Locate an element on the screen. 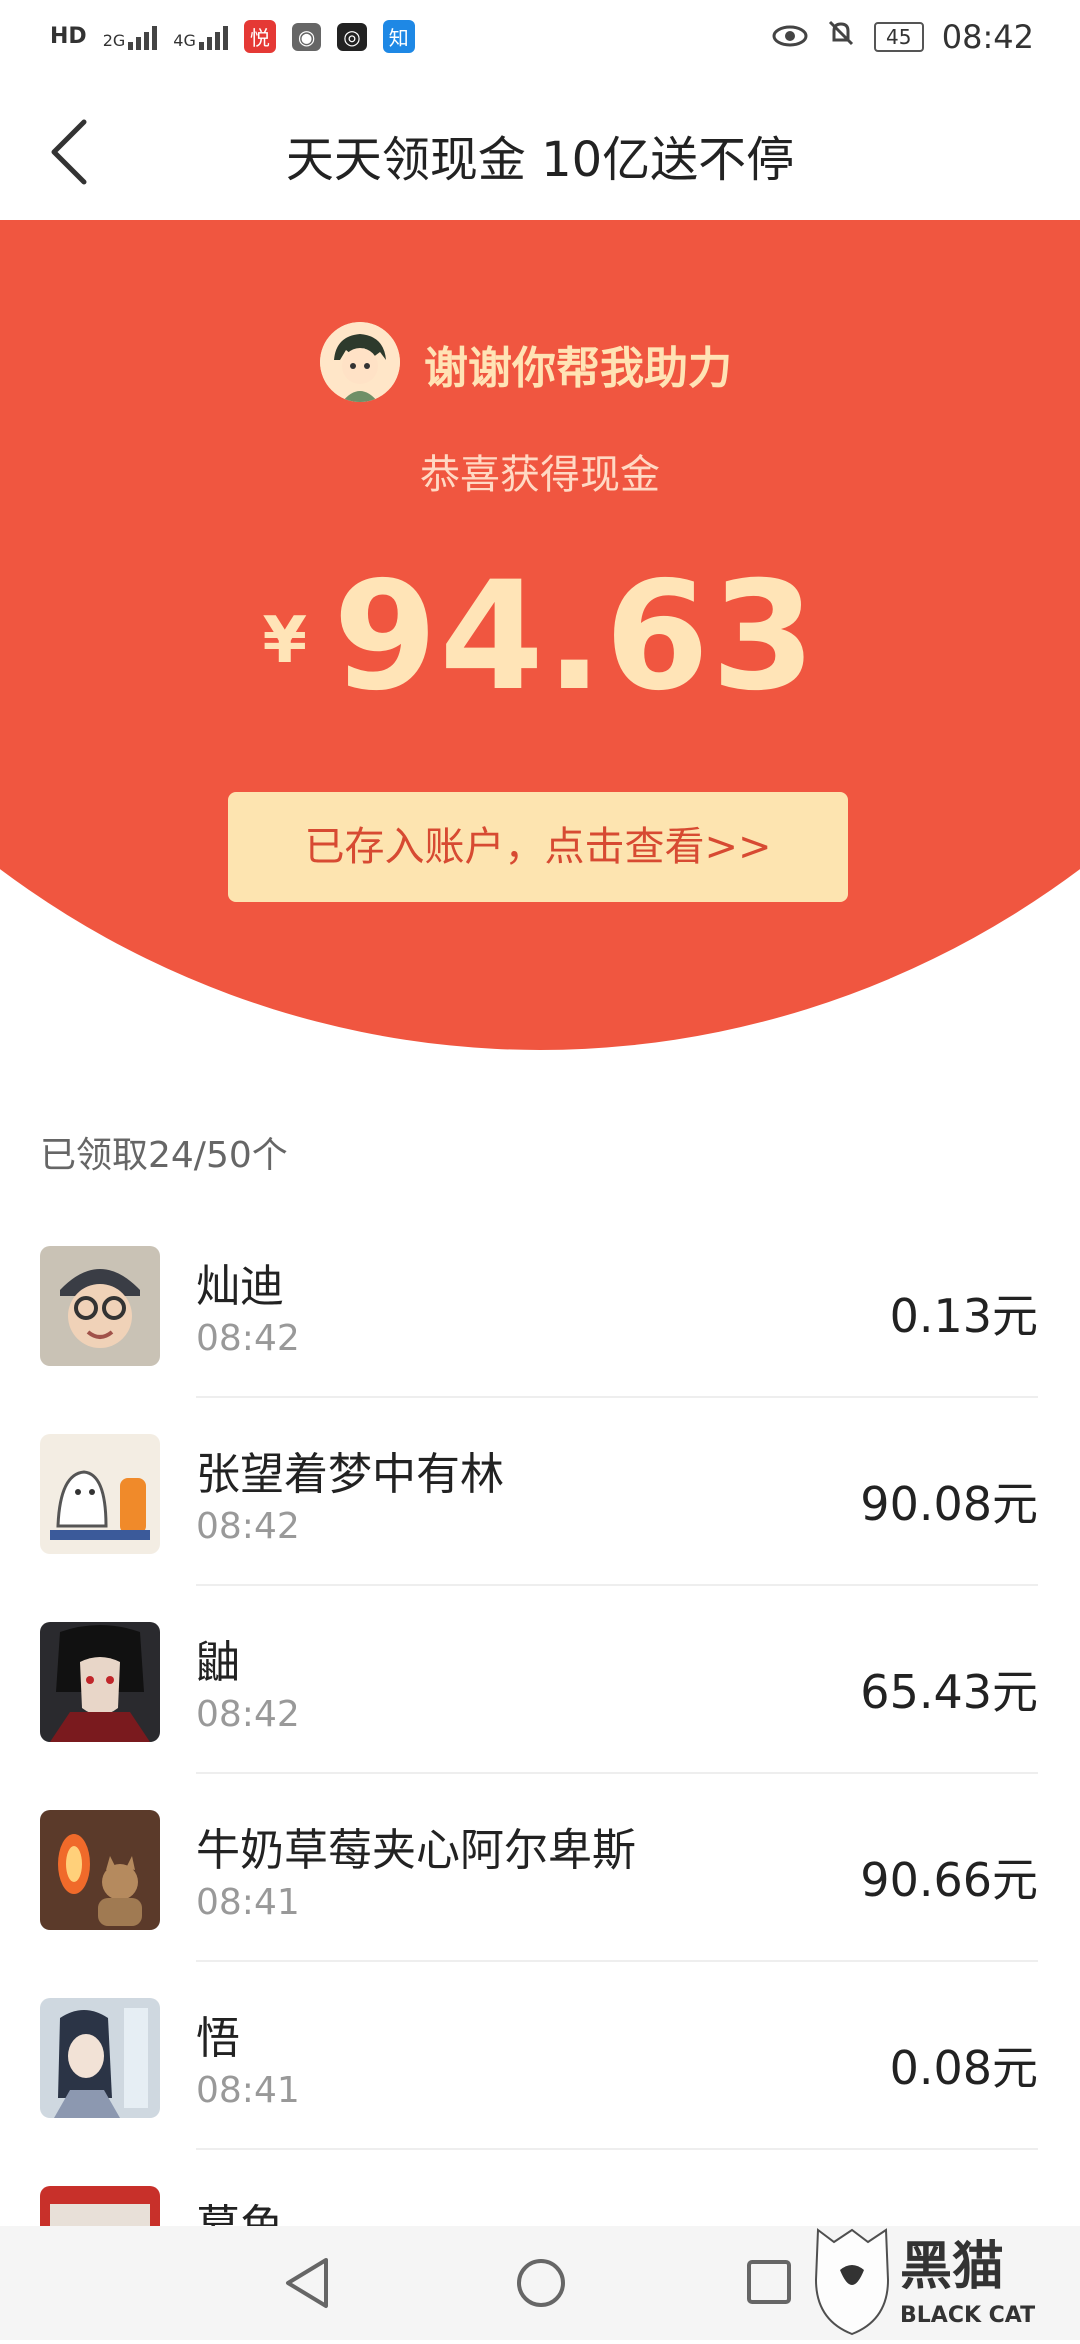 The width and height of the screenshot is (1080, 2344). reward-amount: ¥94.63 is located at coordinates (540, 637).